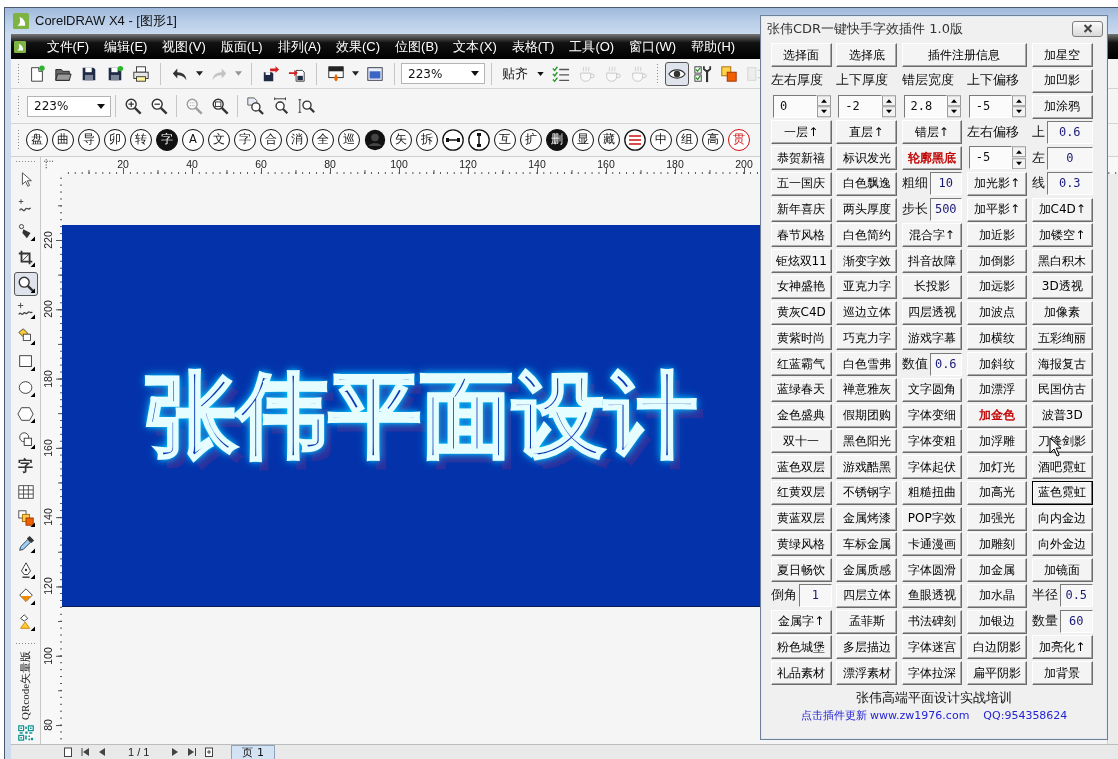 The width and height of the screenshot is (1118, 759). Describe the element at coordinates (1062, 570) in the screenshot. I see `plugin-button: 加镜面` at that location.